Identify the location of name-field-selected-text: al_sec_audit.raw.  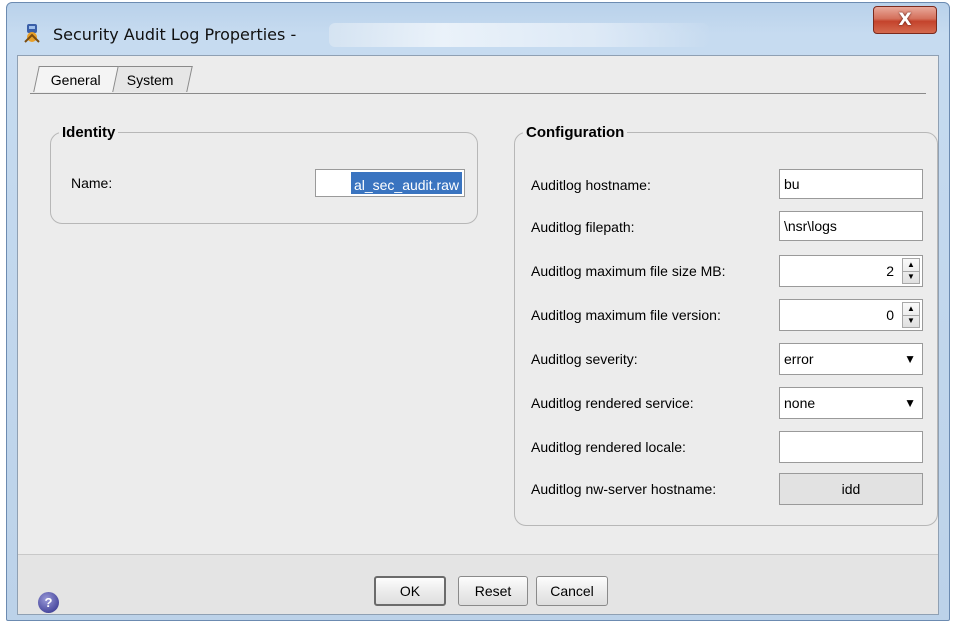
(406, 183).